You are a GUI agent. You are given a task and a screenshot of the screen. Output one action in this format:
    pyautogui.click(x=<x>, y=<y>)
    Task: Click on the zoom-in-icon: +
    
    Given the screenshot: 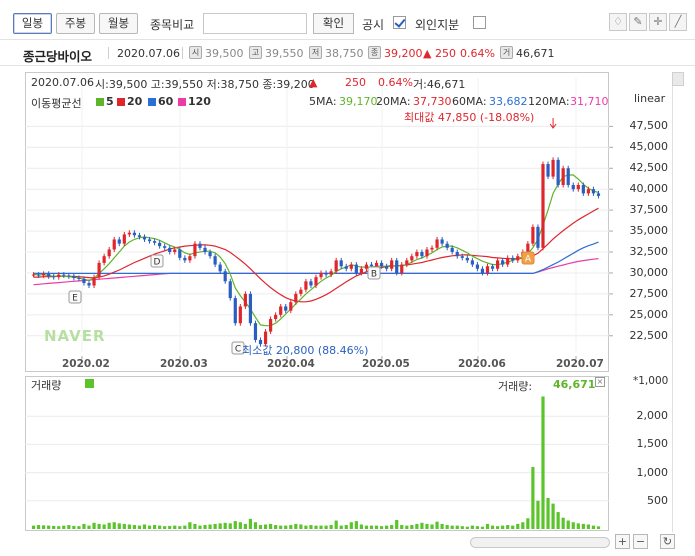 What is the action you would take?
    pyautogui.click(x=622, y=541)
    